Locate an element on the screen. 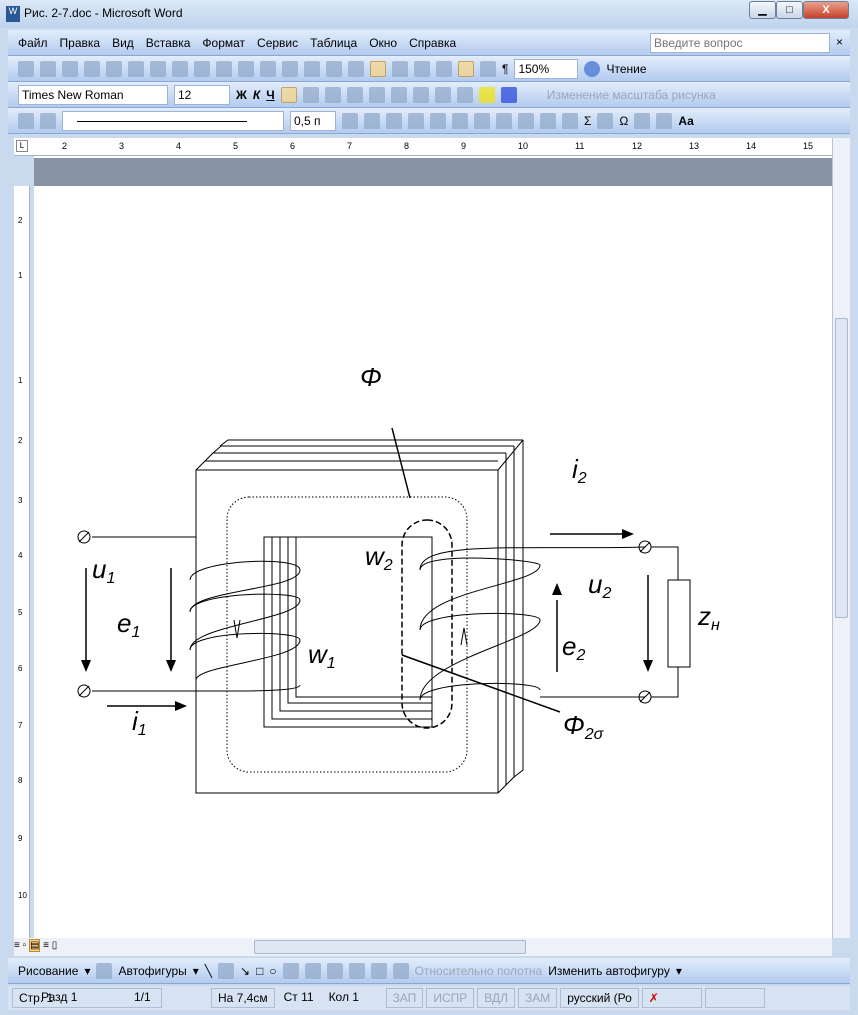 The height and width of the screenshot is (1015, 858). draw-menu: Рисование is located at coordinates (48, 971).